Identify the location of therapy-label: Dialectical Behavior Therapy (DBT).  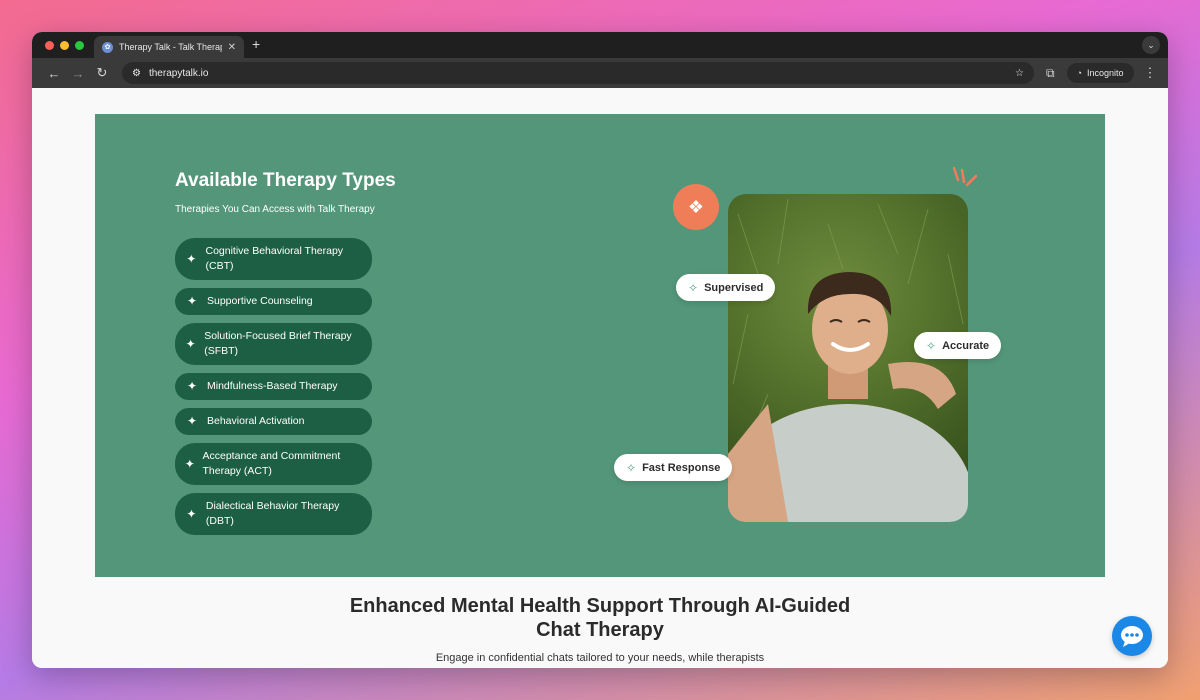
(272, 513).